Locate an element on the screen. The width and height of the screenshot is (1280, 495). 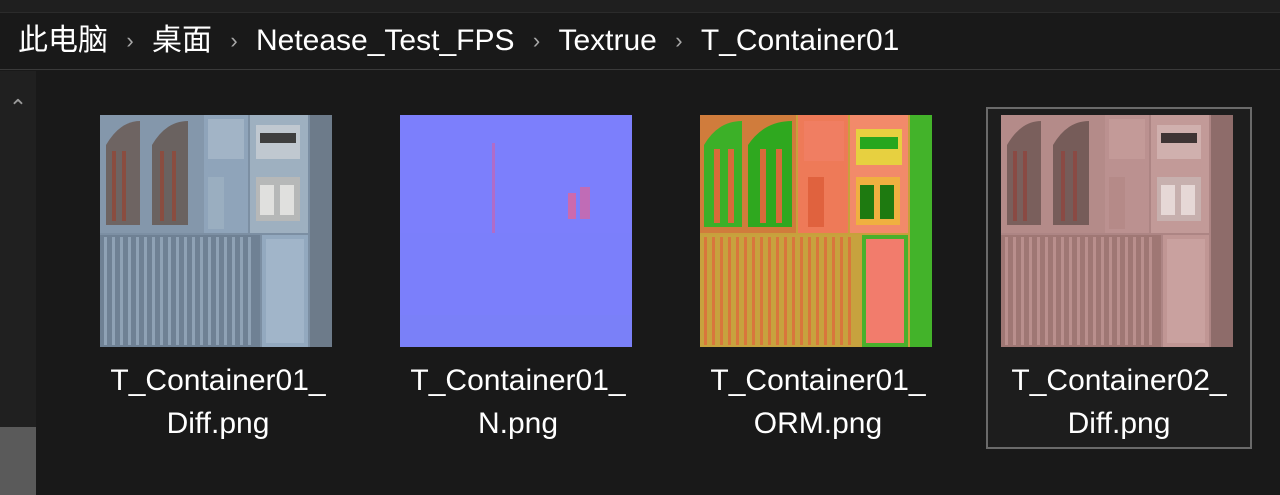
file-name-line-1: T_Container02_ is located at coordinates (1119, 380).